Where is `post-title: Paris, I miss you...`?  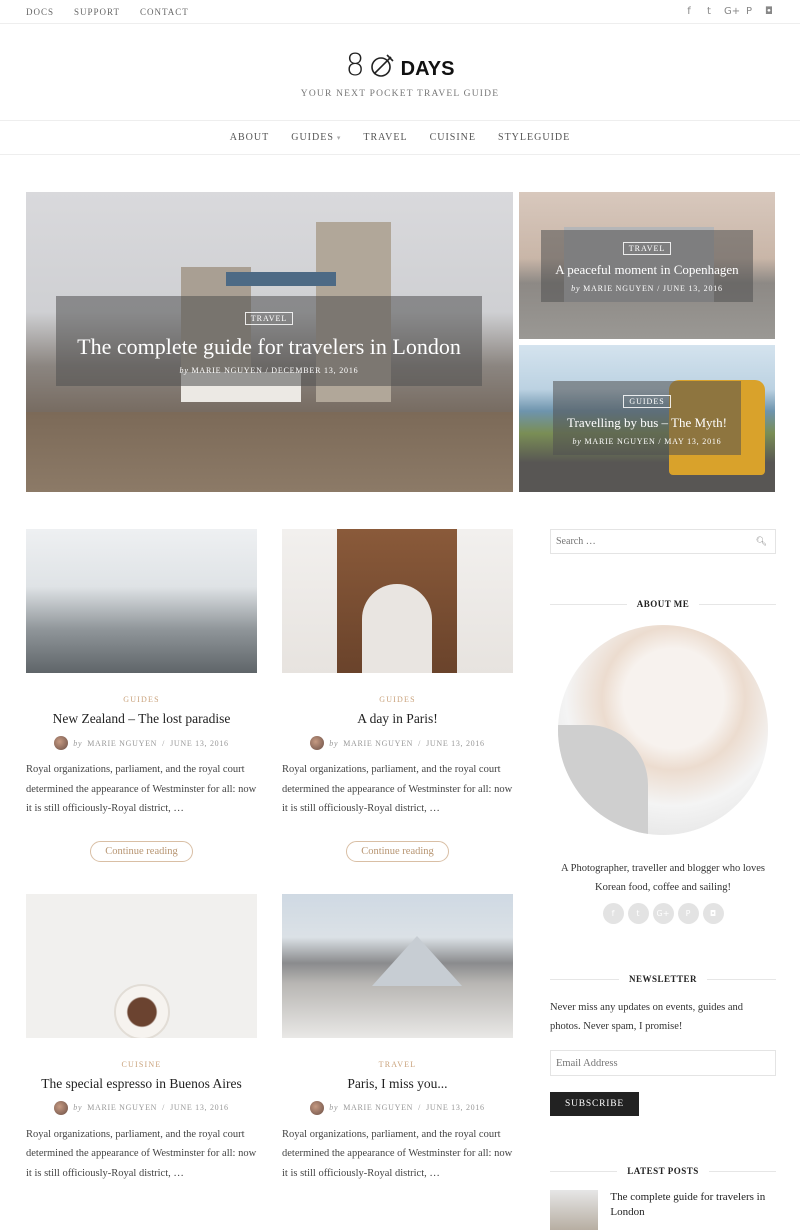
post-title: Paris, I miss you... is located at coordinates (397, 1084).